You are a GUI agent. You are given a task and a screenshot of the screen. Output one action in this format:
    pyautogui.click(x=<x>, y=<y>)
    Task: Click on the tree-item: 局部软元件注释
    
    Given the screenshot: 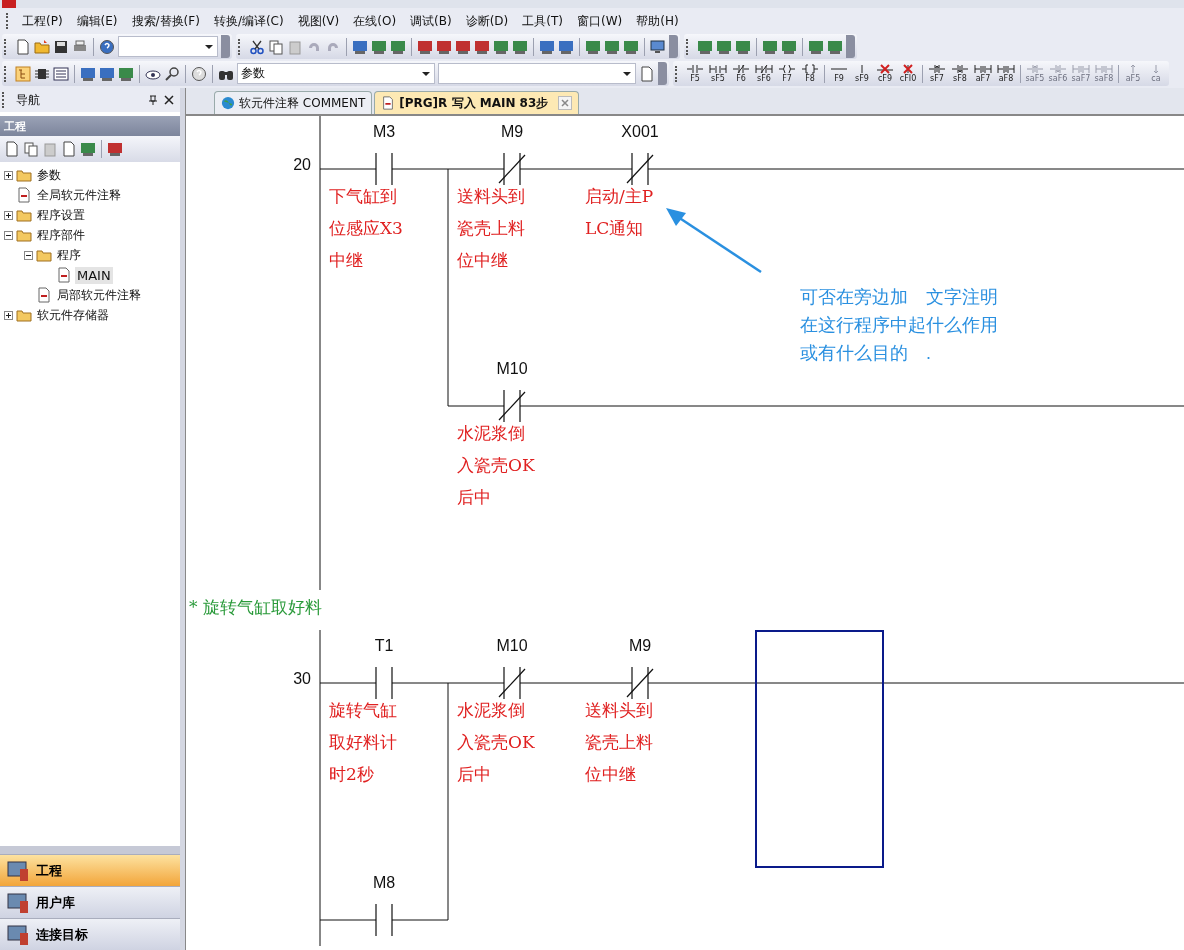 What is the action you would take?
    pyautogui.click(x=99, y=295)
    